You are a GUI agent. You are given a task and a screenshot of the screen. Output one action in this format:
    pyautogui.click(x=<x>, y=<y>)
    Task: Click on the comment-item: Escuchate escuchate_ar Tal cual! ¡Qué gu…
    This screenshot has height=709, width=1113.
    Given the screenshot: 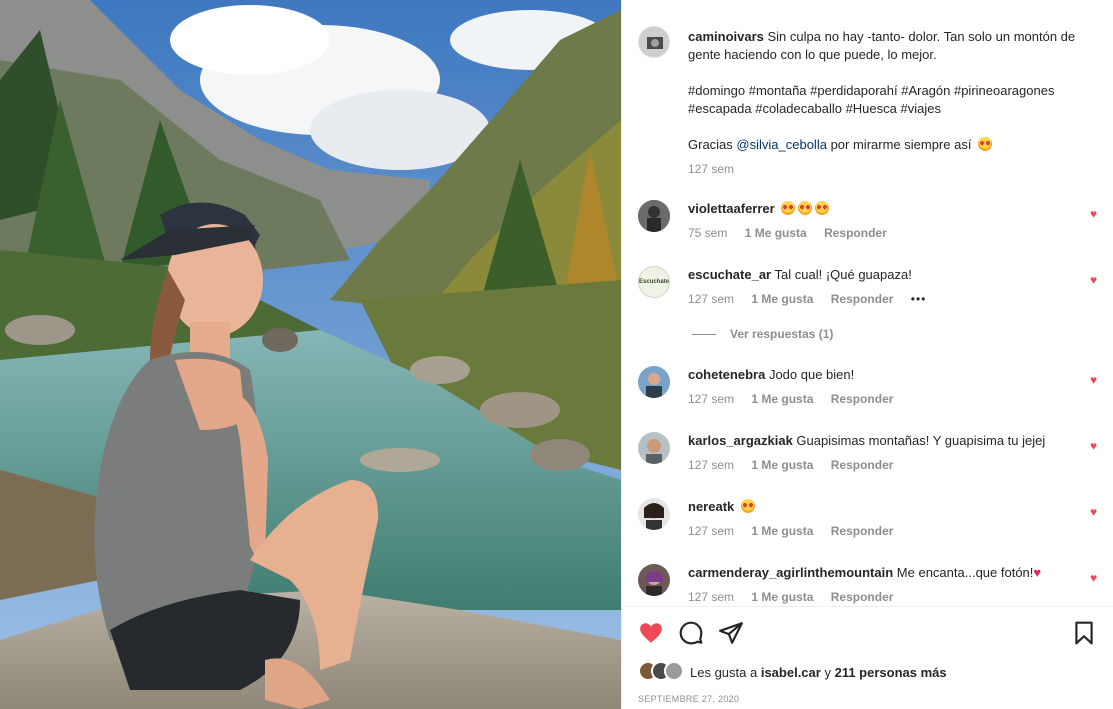 What is the action you would take?
    pyautogui.click(x=870, y=288)
    